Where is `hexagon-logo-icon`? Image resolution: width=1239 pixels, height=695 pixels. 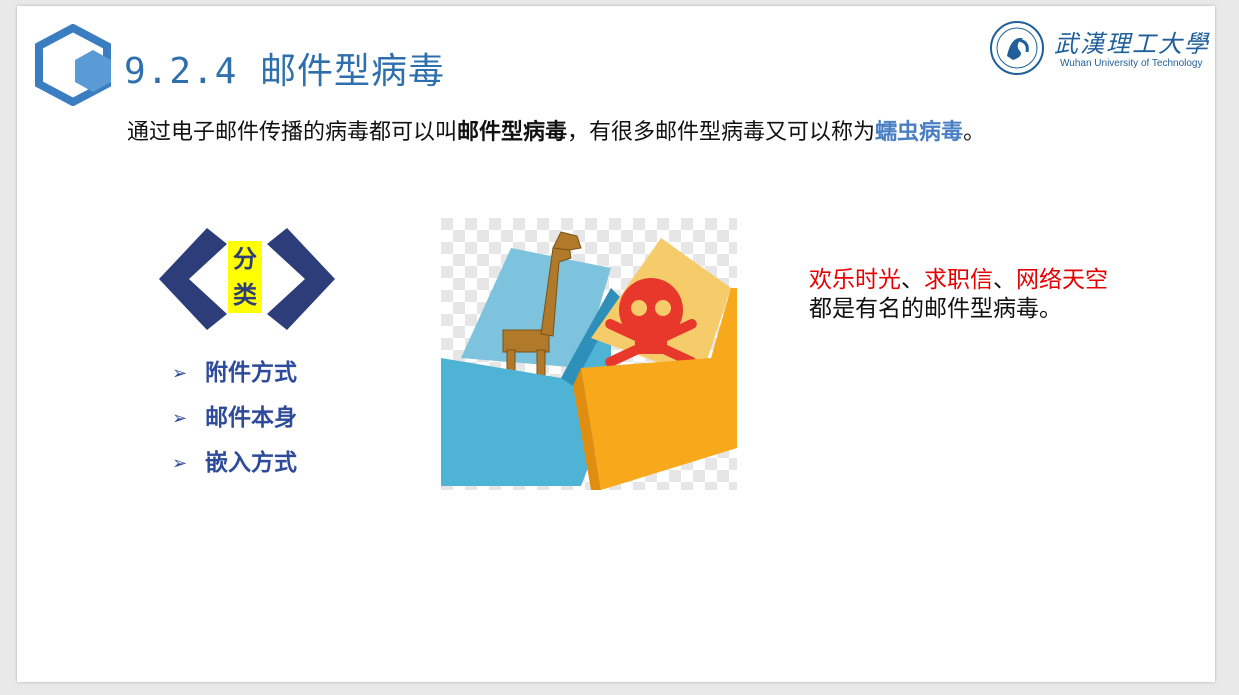
hexagon-logo-icon is located at coordinates (73, 65).